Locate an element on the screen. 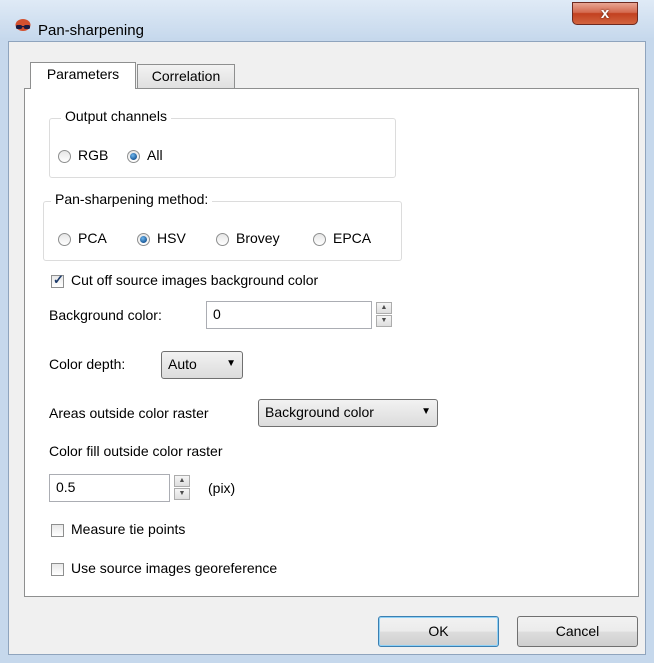  color-depth-label: Color depth: is located at coordinates (87, 364).